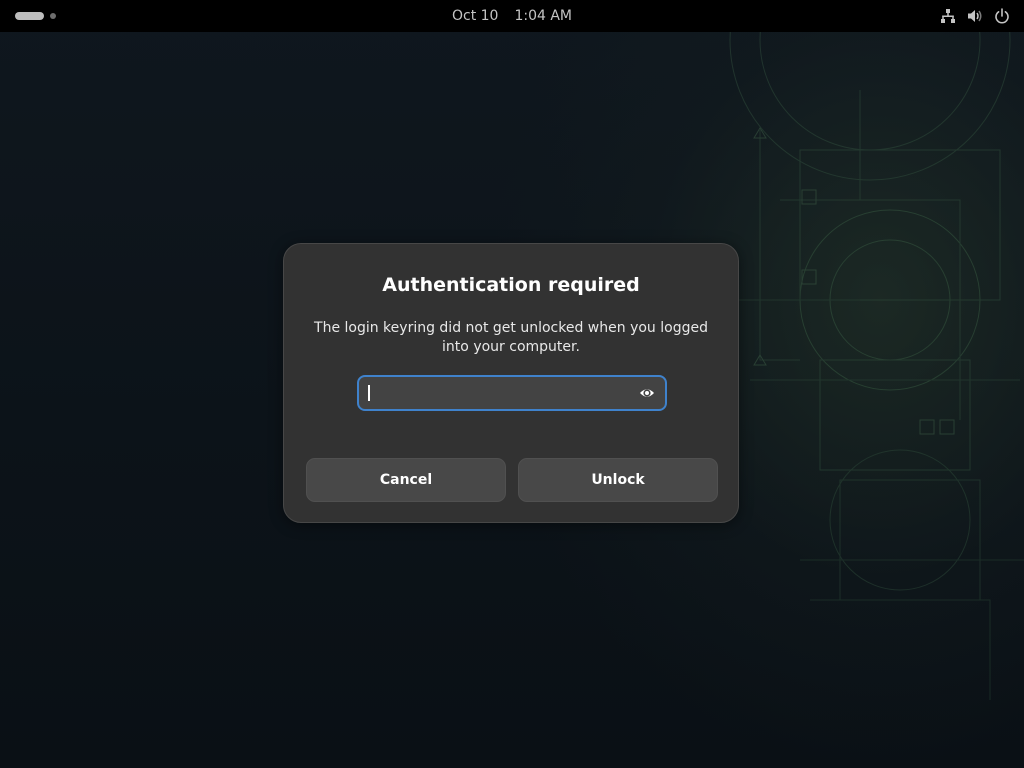 The image size is (1024, 768). What do you see at coordinates (406, 480) in the screenshot?
I see `cancel-button: Cancel` at bounding box center [406, 480].